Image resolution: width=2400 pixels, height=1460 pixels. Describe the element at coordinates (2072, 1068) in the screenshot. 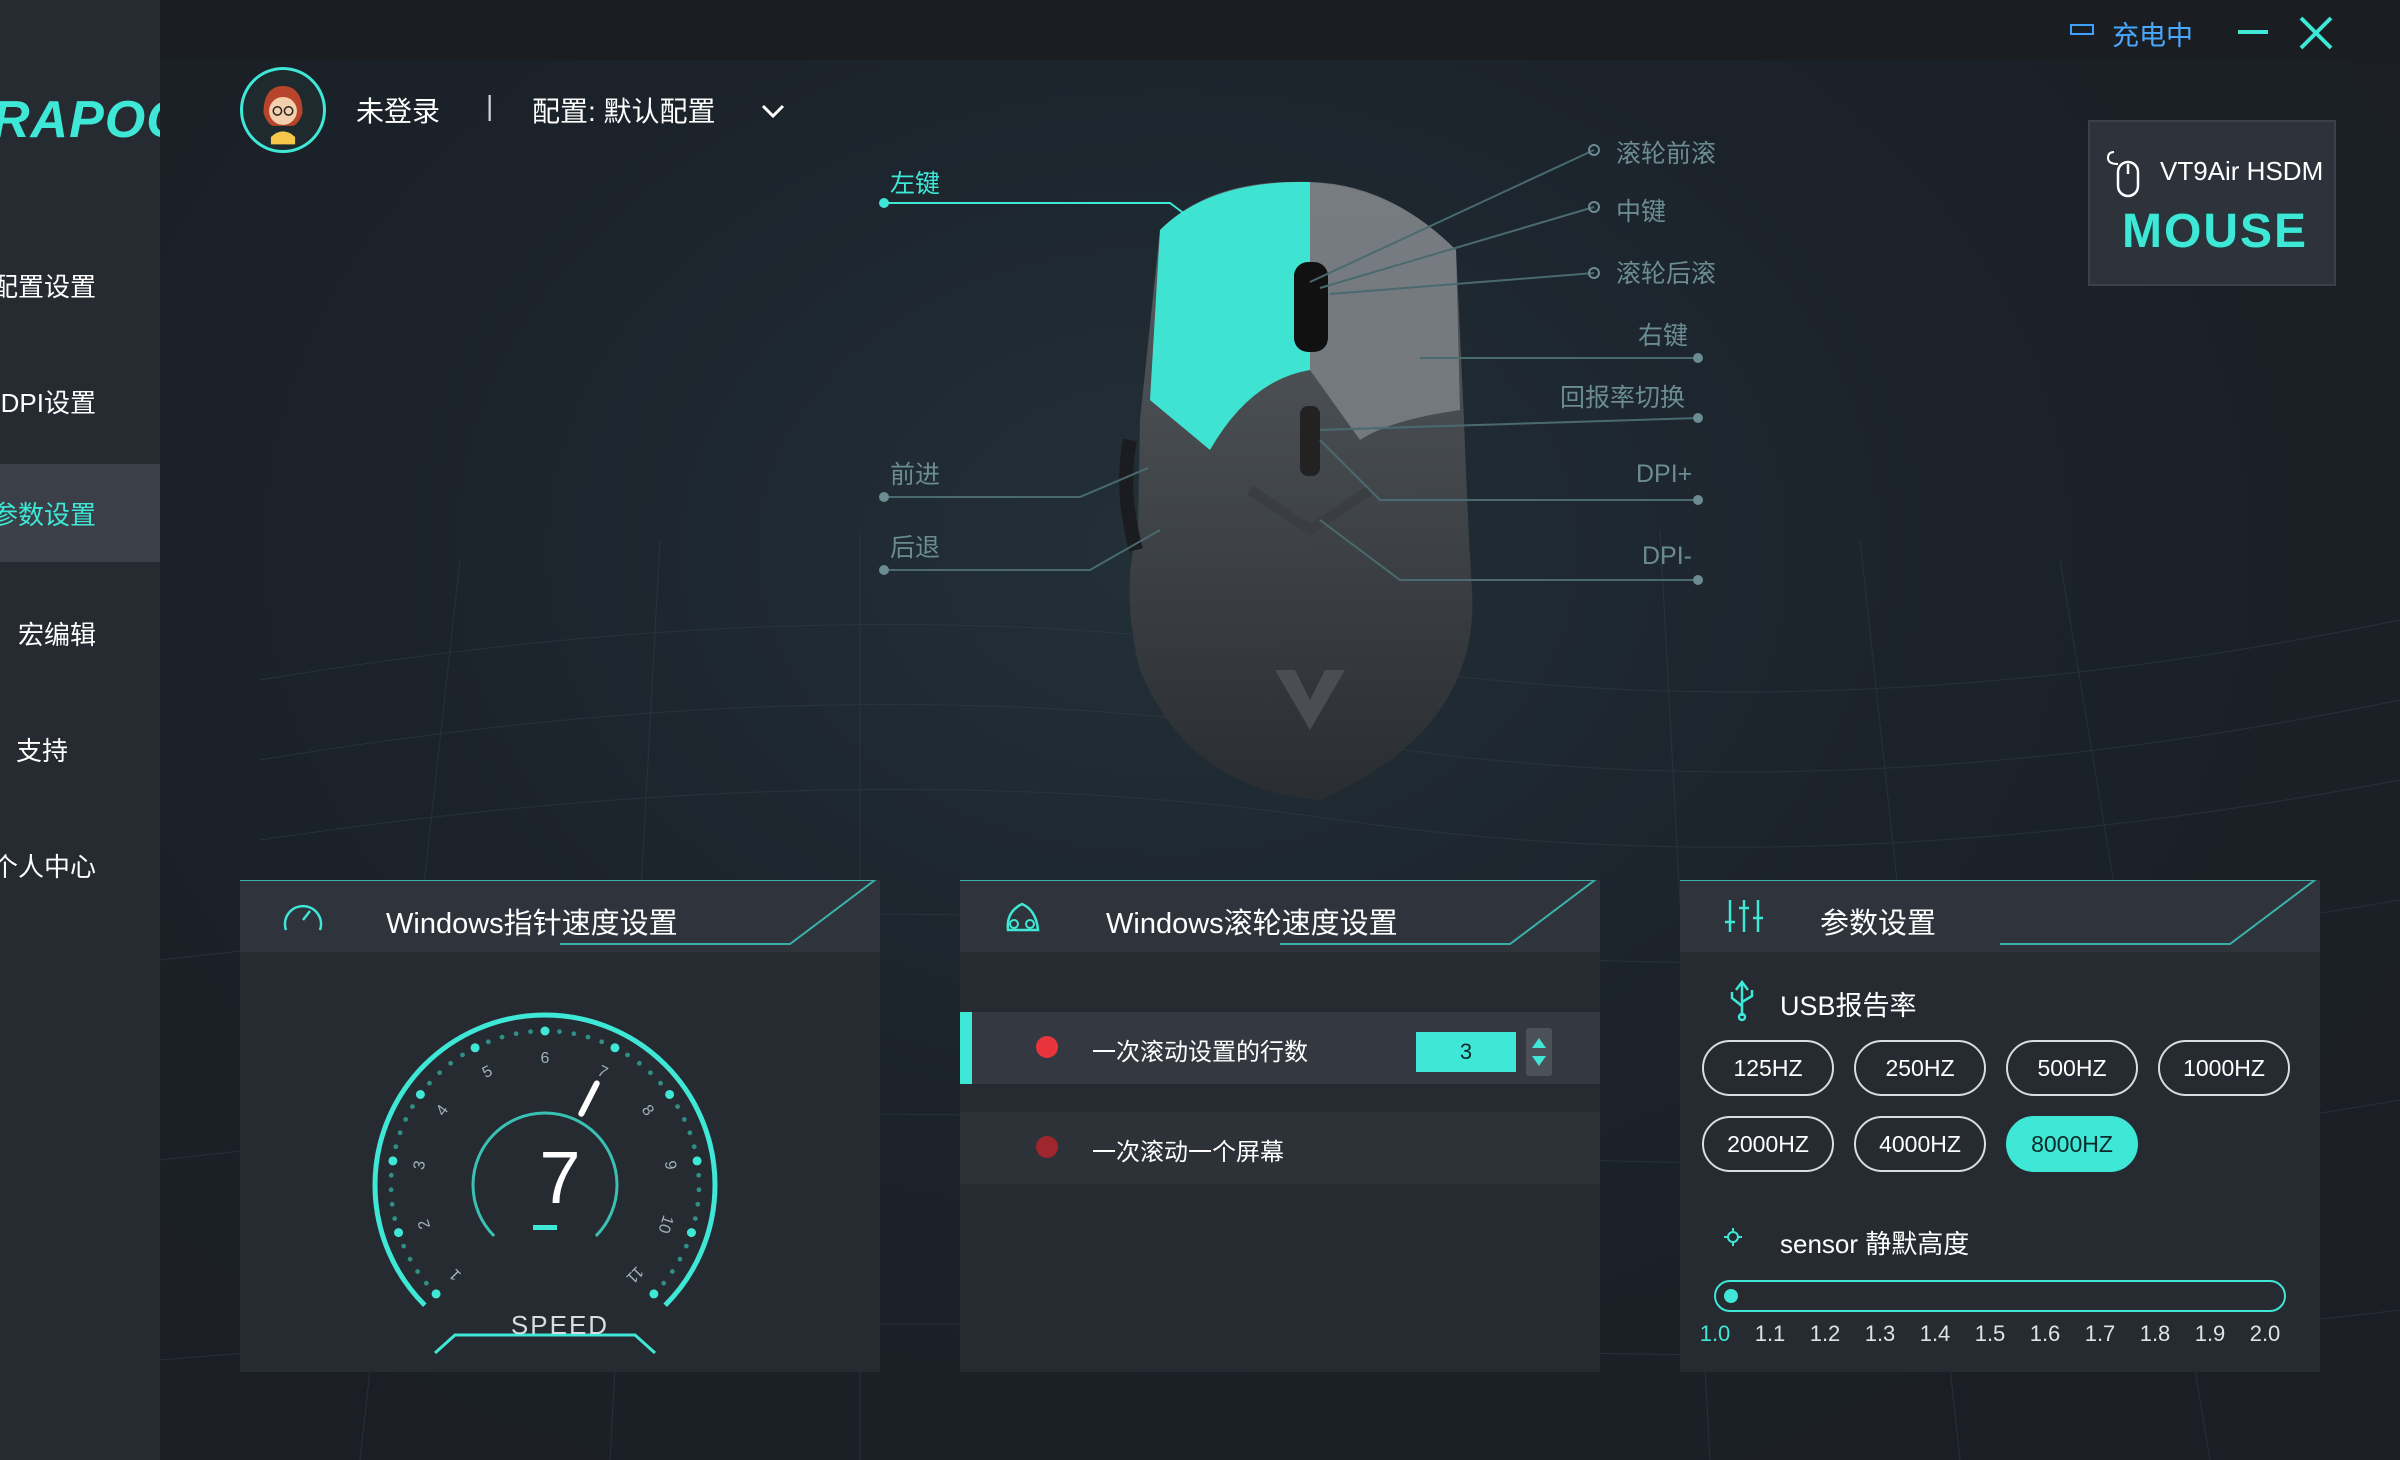

I see `rate-button-500hz: 500HZ` at that location.